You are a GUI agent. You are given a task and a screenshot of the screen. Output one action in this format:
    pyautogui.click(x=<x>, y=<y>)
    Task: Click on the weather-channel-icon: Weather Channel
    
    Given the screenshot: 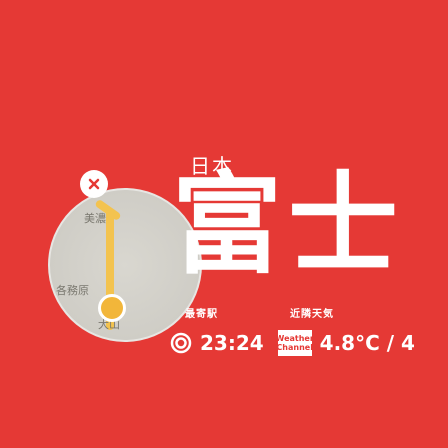 What is the action you would take?
    pyautogui.click(x=294, y=343)
    